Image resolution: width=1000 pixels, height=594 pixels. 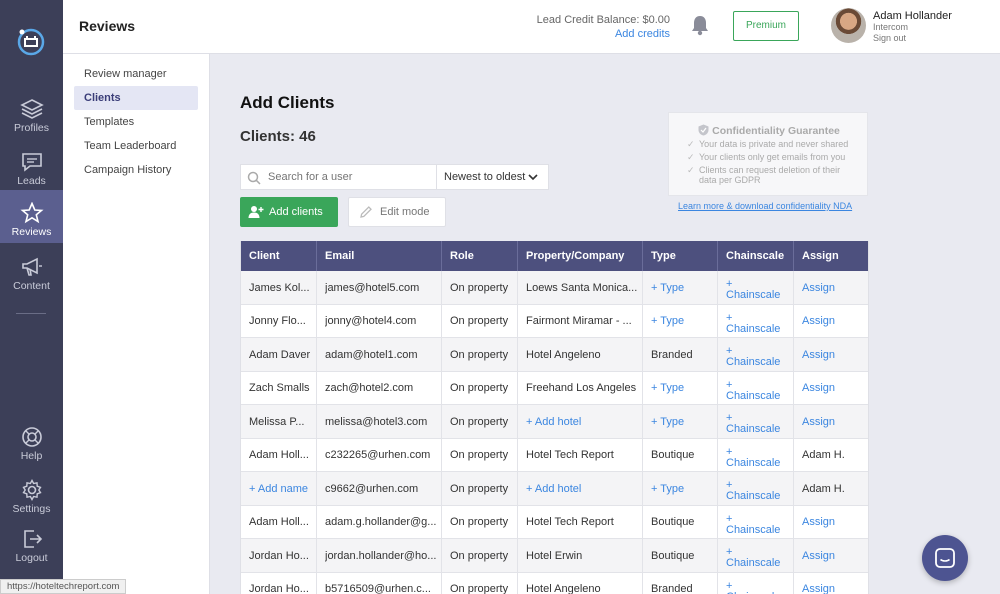 What do you see at coordinates (480, 256) in the screenshot?
I see `column-header-role: Role` at bounding box center [480, 256].